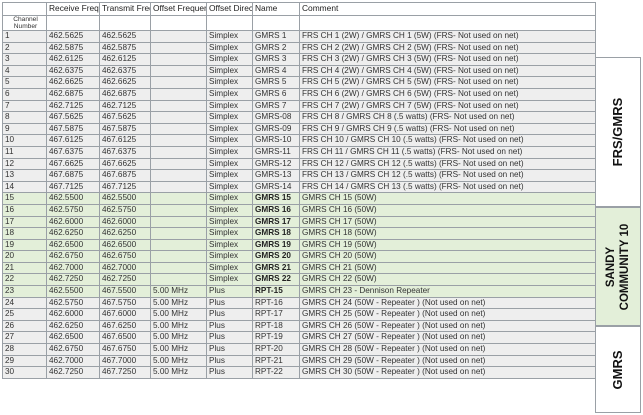 The width and height of the screenshot is (643, 415). What do you see at coordinates (447, 198) in the screenshot?
I see `comment-cell: GMRS CH 15 (50W)` at bounding box center [447, 198].